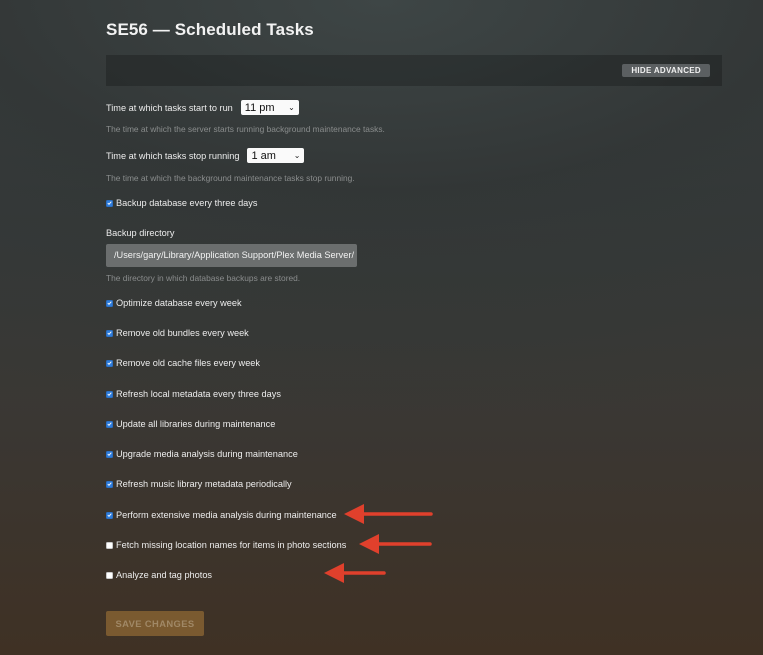 This screenshot has width=763, height=655. What do you see at coordinates (187, 203) in the screenshot?
I see `backup-option-label: Backup database every three days` at bounding box center [187, 203].